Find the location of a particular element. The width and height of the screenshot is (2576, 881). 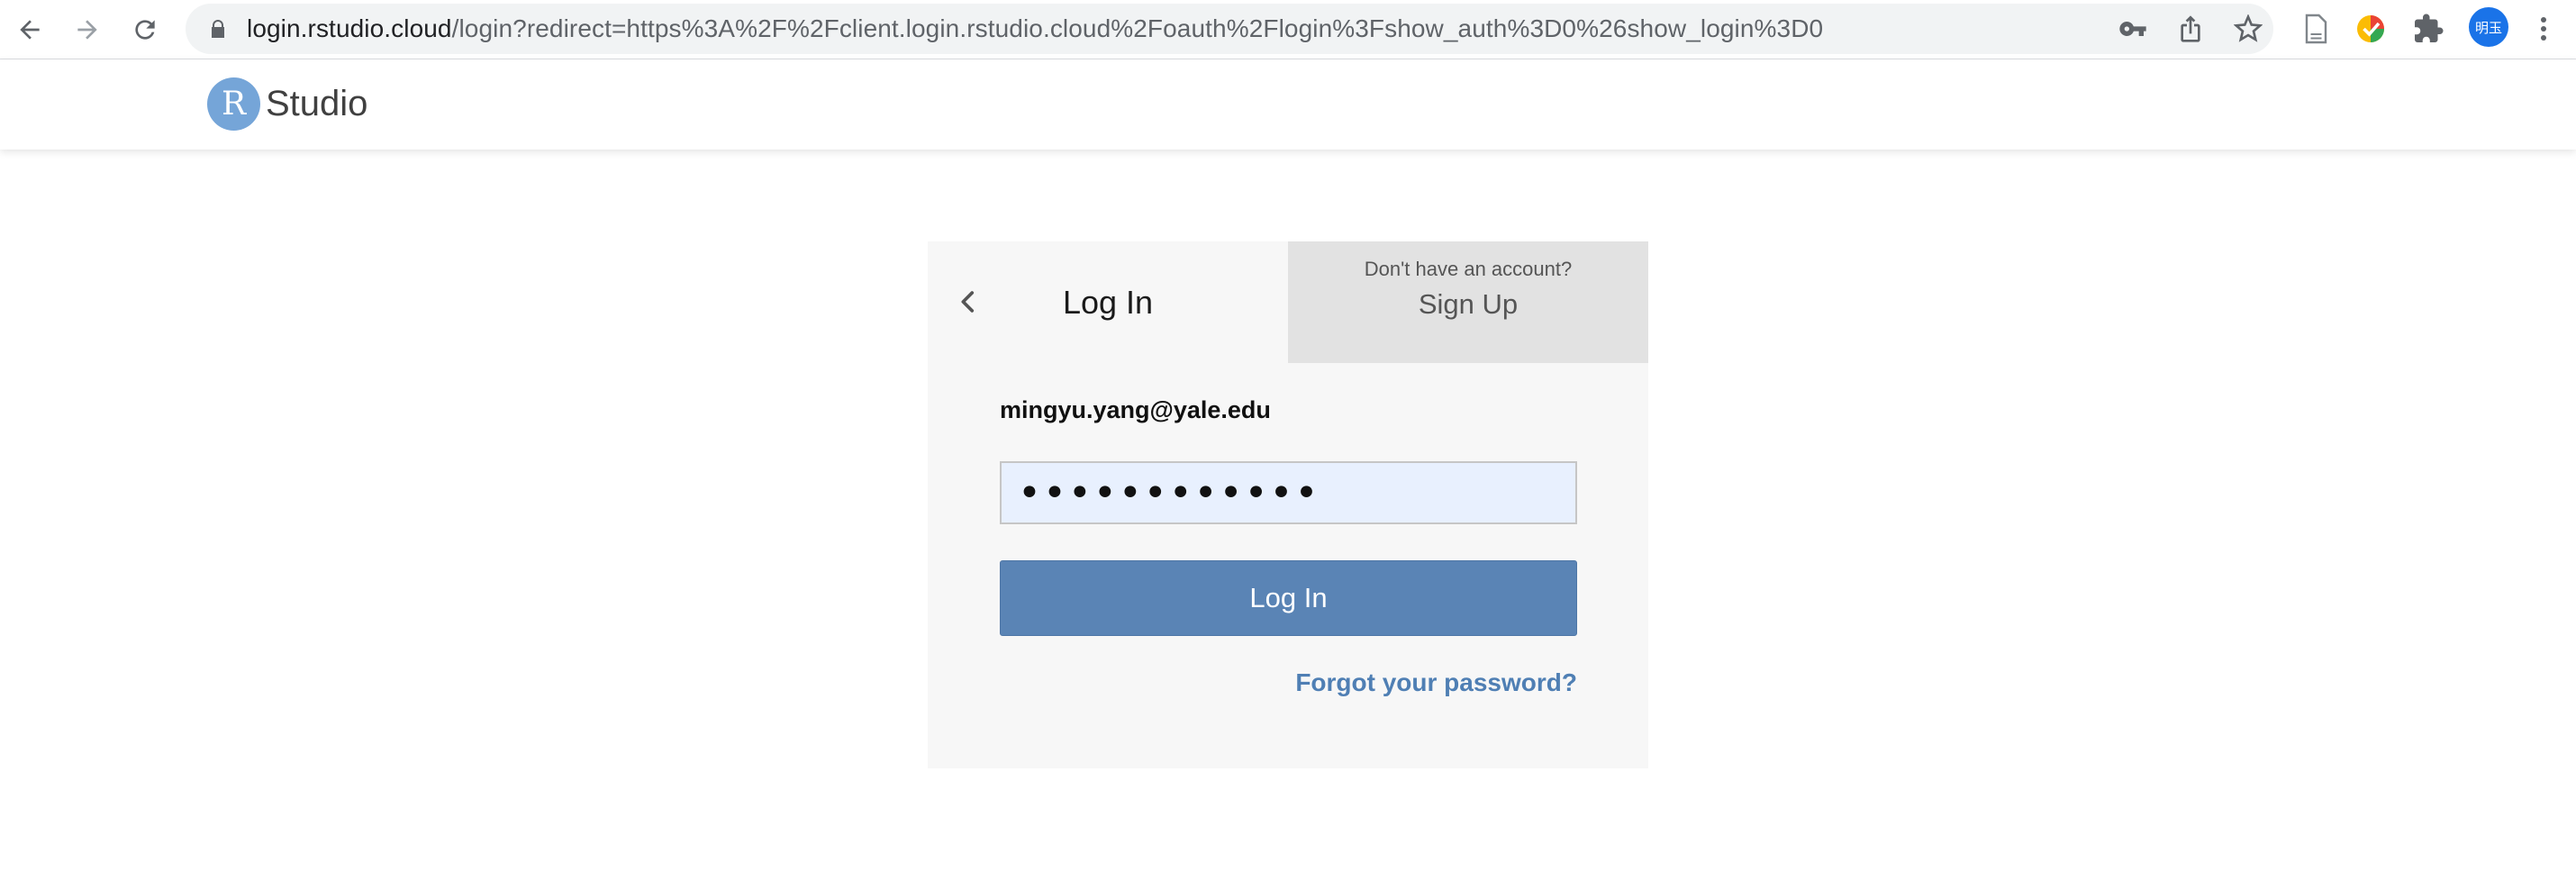

tab-login: Log In is located at coordinates (1108, 302).